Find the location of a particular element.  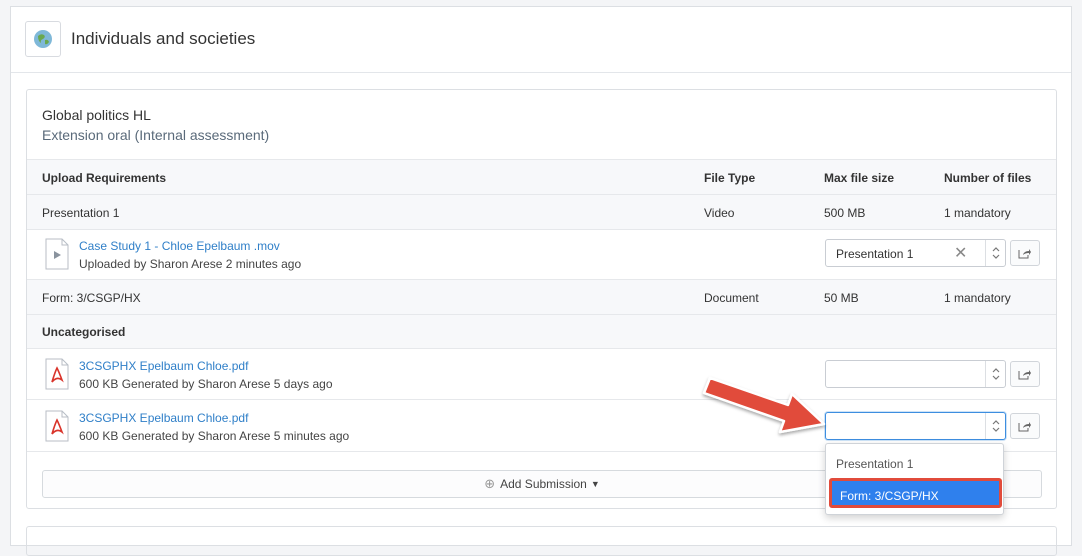

subject-header: Individuals and societies is located at coordinates (541, 40).